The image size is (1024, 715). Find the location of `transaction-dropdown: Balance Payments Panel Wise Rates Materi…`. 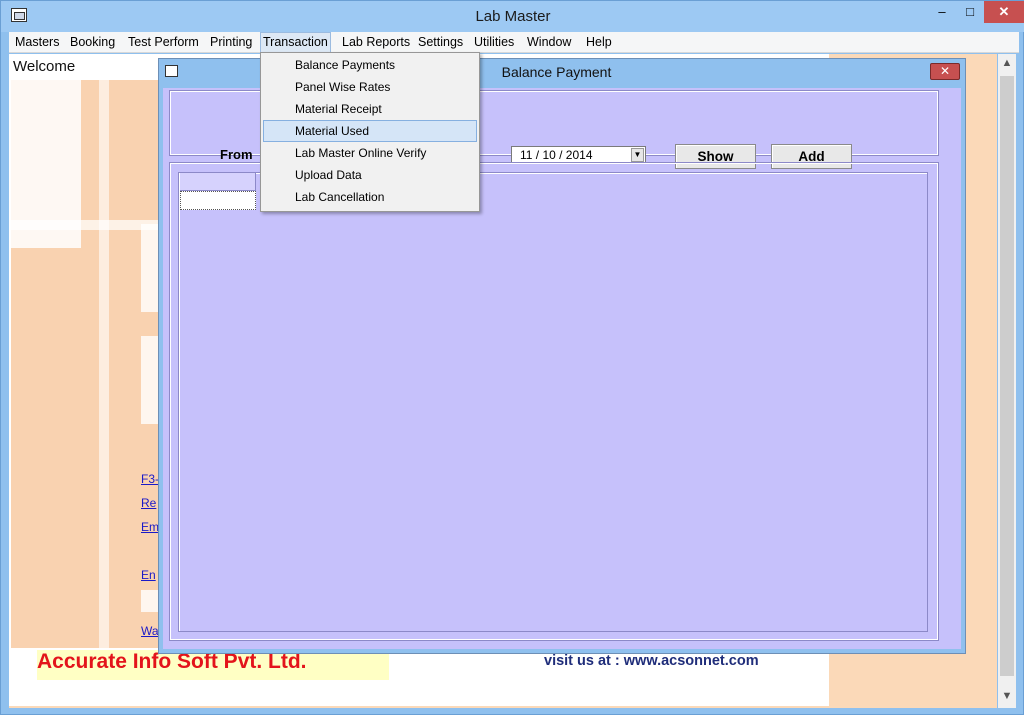

transaction-dropdown: Balance Payments Panel Wise Rates Materi… is located at coordinates (370, 132).